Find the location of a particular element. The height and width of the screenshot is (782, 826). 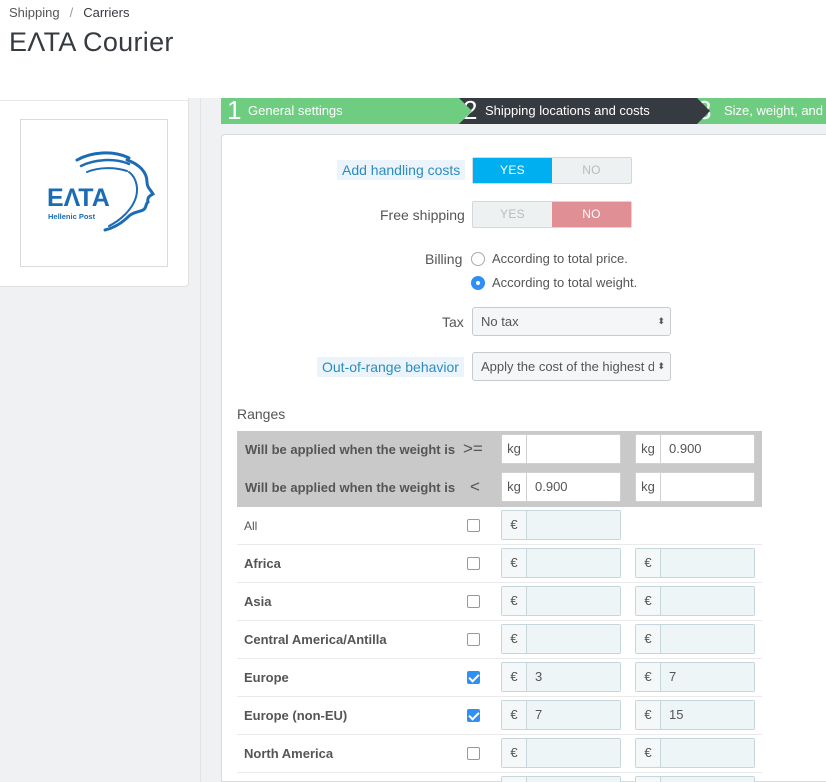

step-number: 1 is located at coordinates (234, 111).